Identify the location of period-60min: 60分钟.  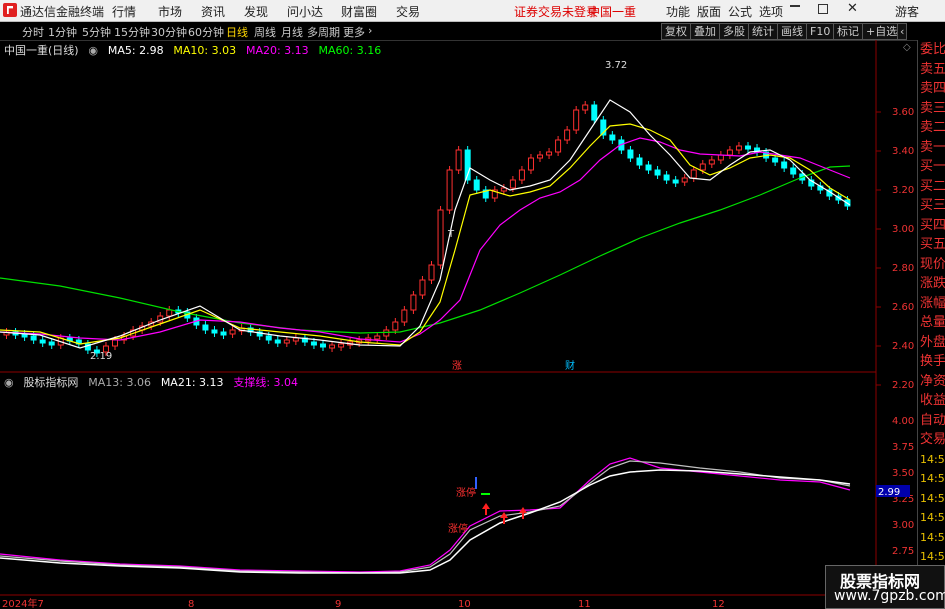
(206, 32).